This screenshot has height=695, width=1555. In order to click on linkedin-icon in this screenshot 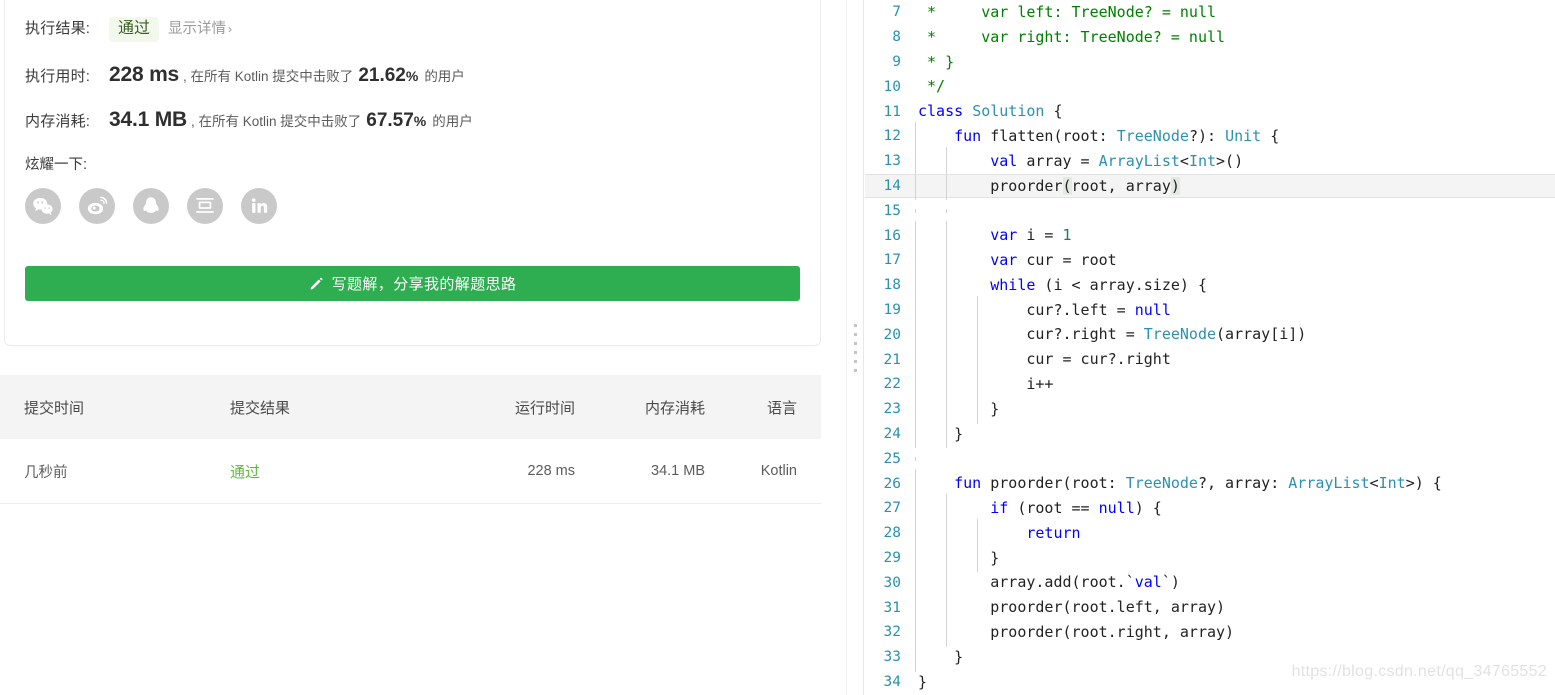, I will do `click(259, 205)`.